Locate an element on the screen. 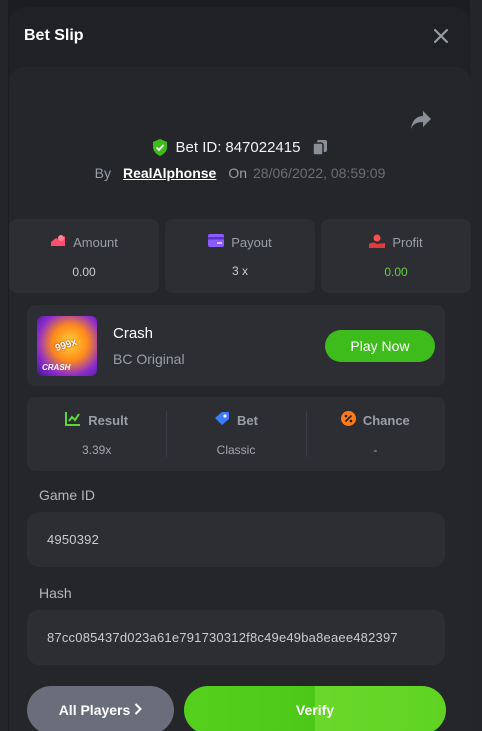  bet-type-label: Bet is located at coordinates (247, 420).